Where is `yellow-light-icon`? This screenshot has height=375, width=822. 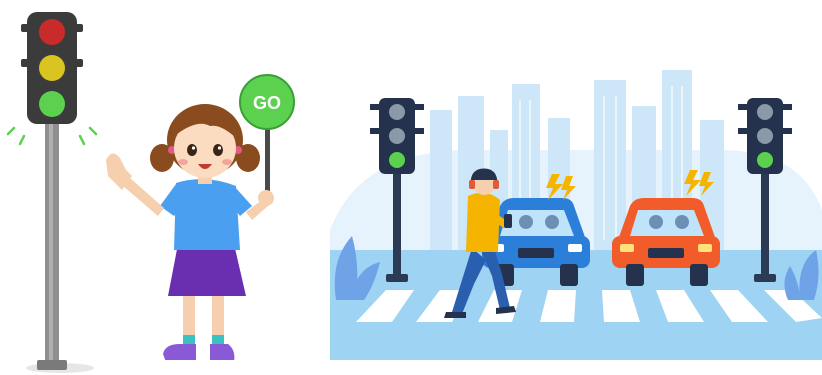
yellow-light-icon is located at coordinates (52, 68).